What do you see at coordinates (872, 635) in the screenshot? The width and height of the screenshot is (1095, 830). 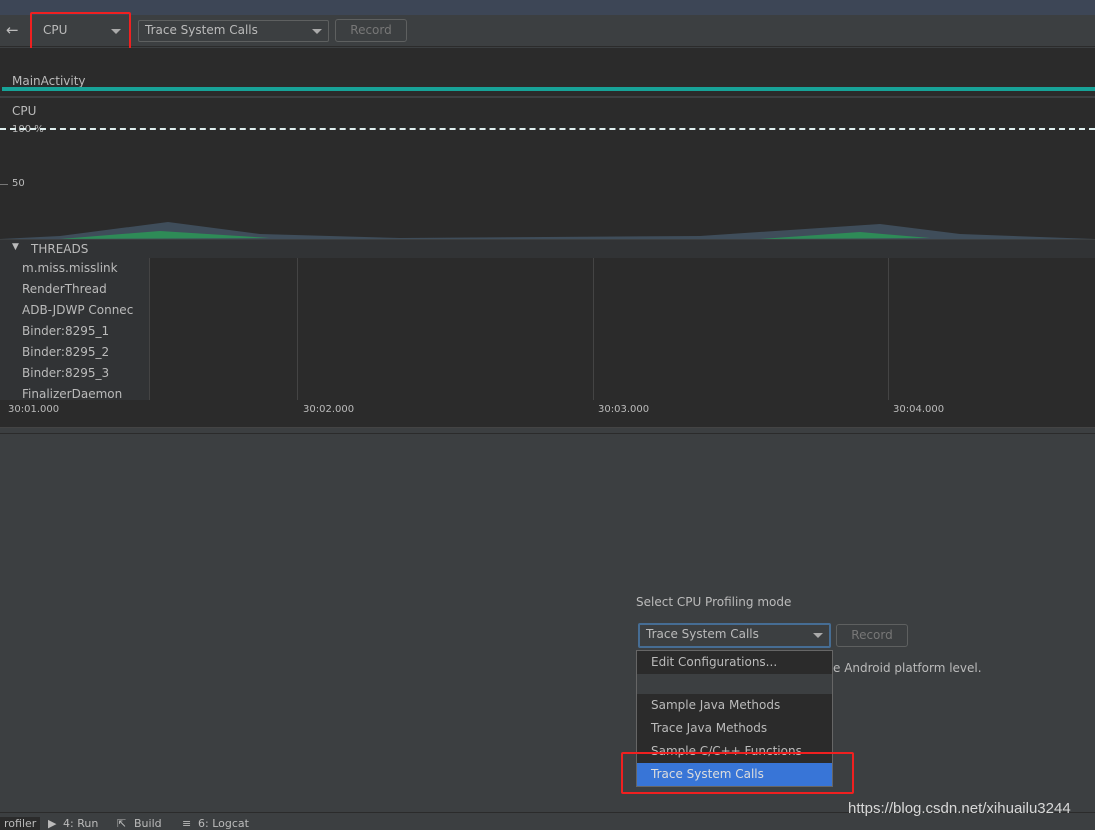 I see `profiling-record-button: Record` at bounding box center [872, 635].